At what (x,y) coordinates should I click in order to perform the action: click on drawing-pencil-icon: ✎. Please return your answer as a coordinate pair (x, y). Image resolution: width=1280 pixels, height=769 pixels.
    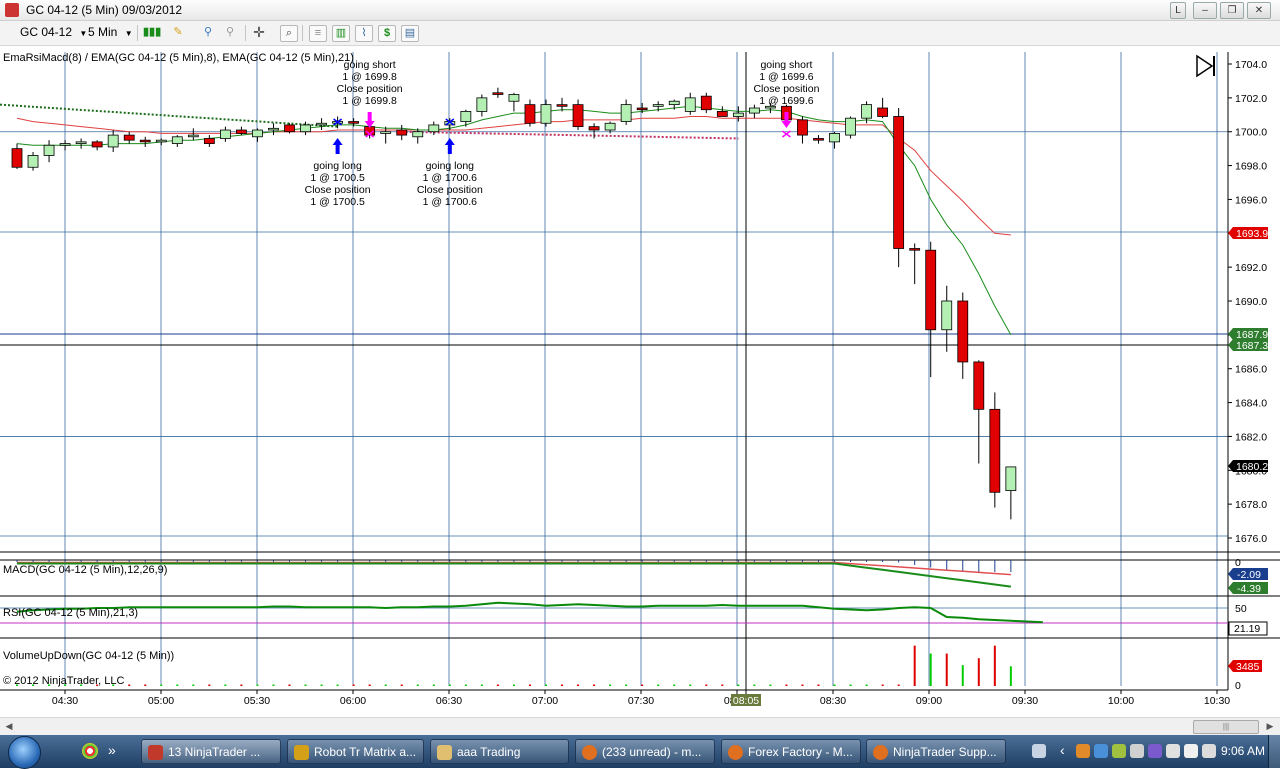
    Looking at the image, I should click on (178, 32).